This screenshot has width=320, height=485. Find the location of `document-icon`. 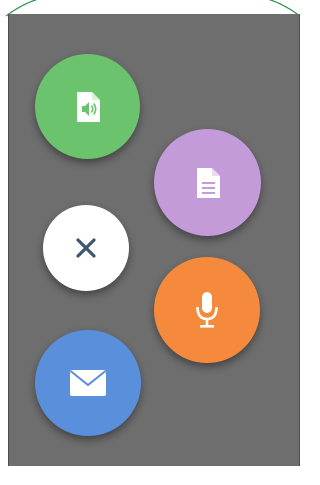

document-icon is located at coordinates (208, 182).